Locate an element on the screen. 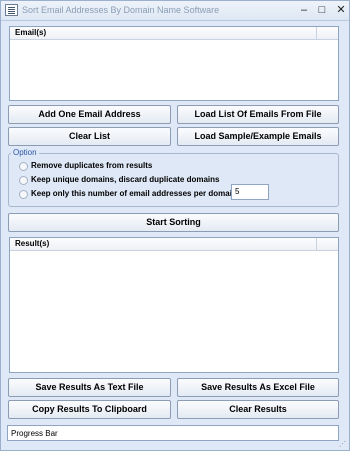 Image resolution: width=350 pixels, height=451 pixels. minimize-icon: – is located at coordinates (304, 10).